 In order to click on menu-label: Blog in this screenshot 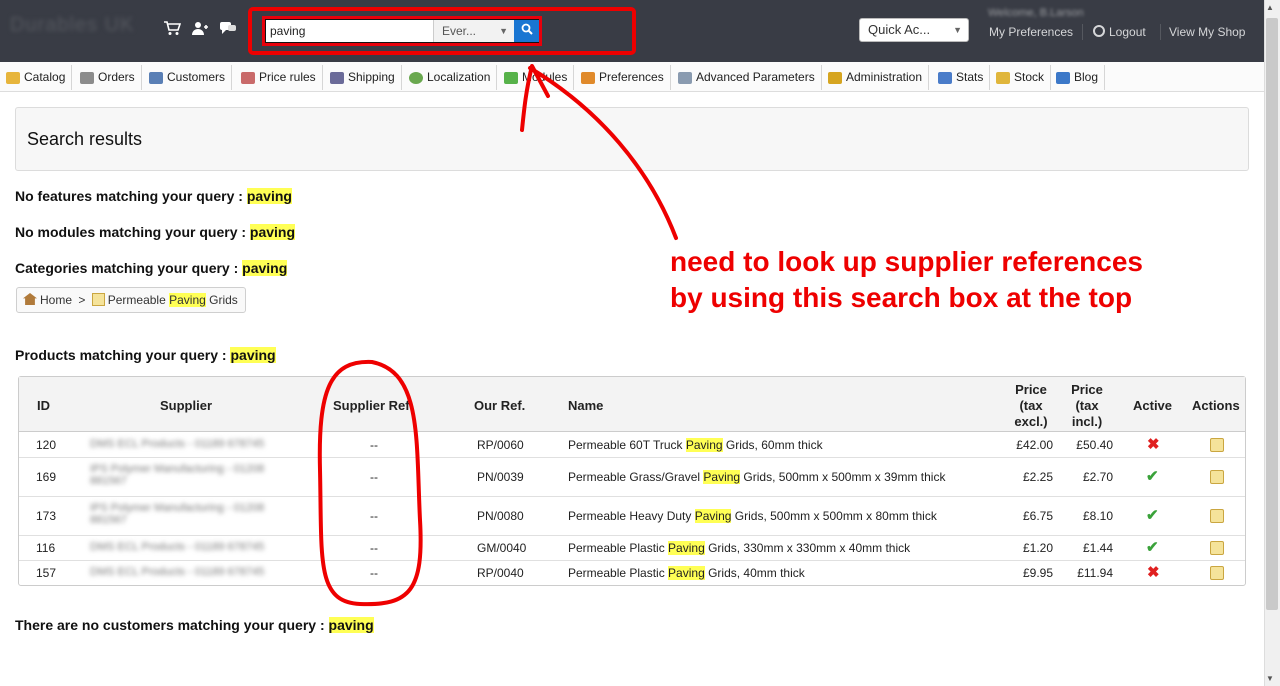, I will do `click(1086, 77)`.